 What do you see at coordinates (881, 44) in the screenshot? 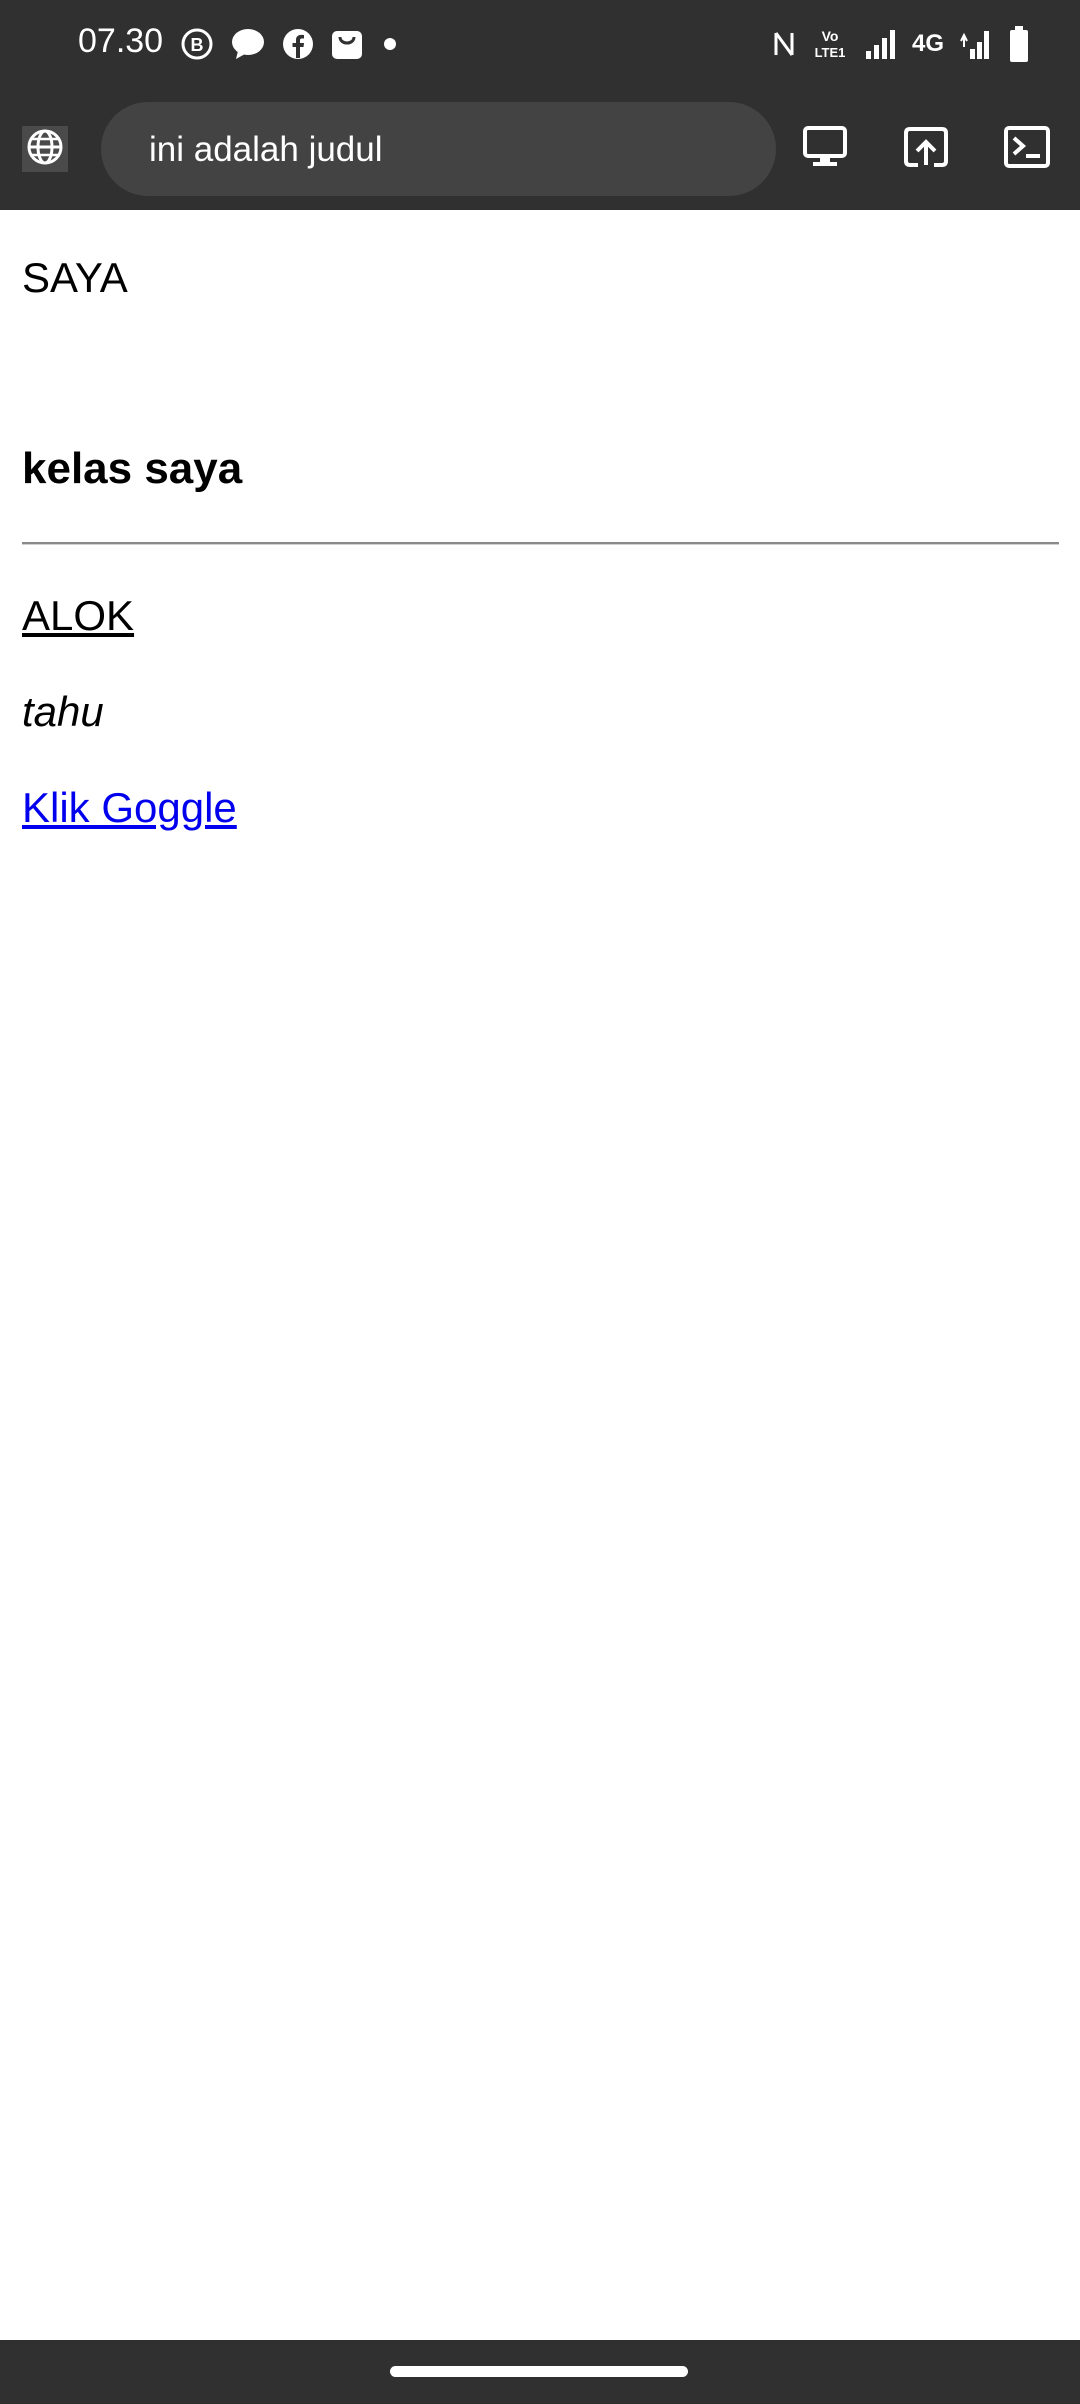
I see `signal-icon` at bounding box center [881, 44].